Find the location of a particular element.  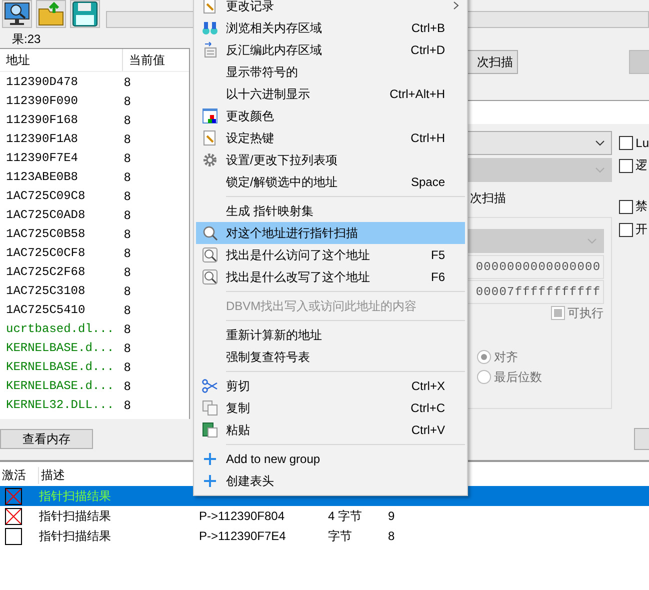

menu-item: 浏览相关内存区域 Ctrl+B is located at coordinates (330, 28).